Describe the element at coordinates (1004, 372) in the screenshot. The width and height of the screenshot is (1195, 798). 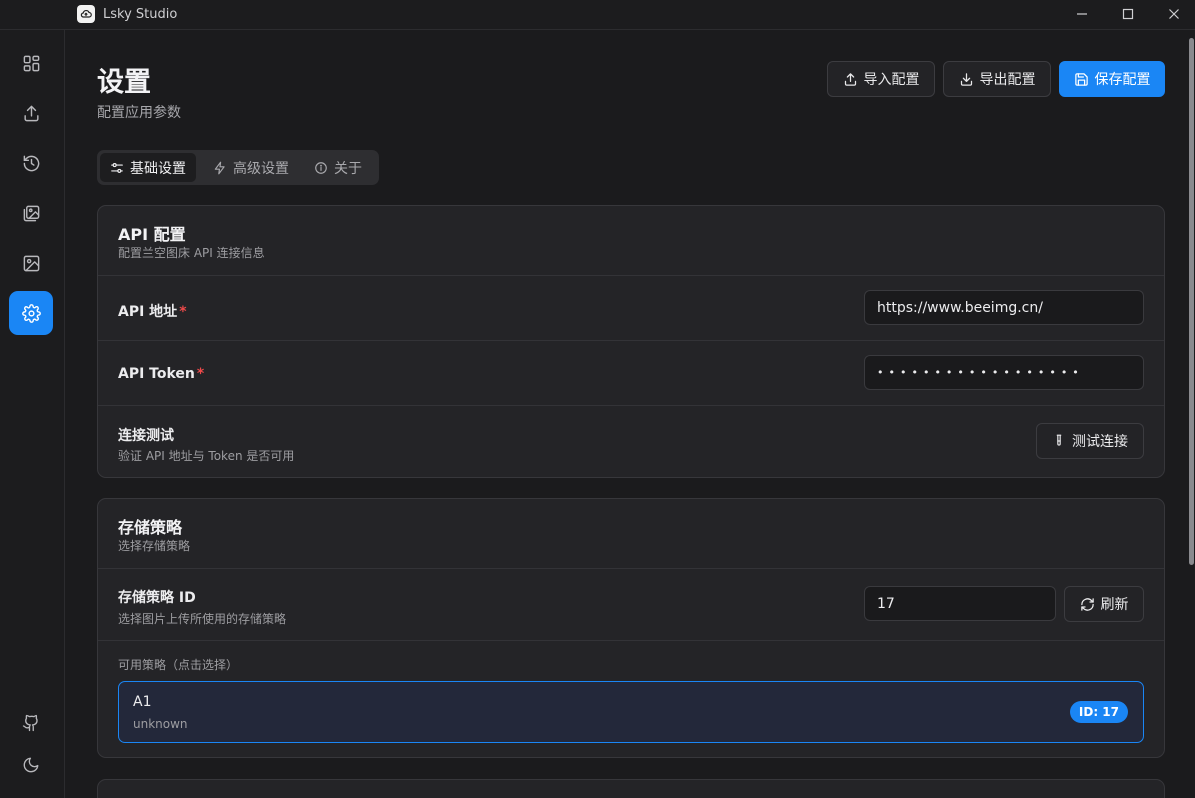
I see `api-token-input: ••••••••••••••••••` at that location.